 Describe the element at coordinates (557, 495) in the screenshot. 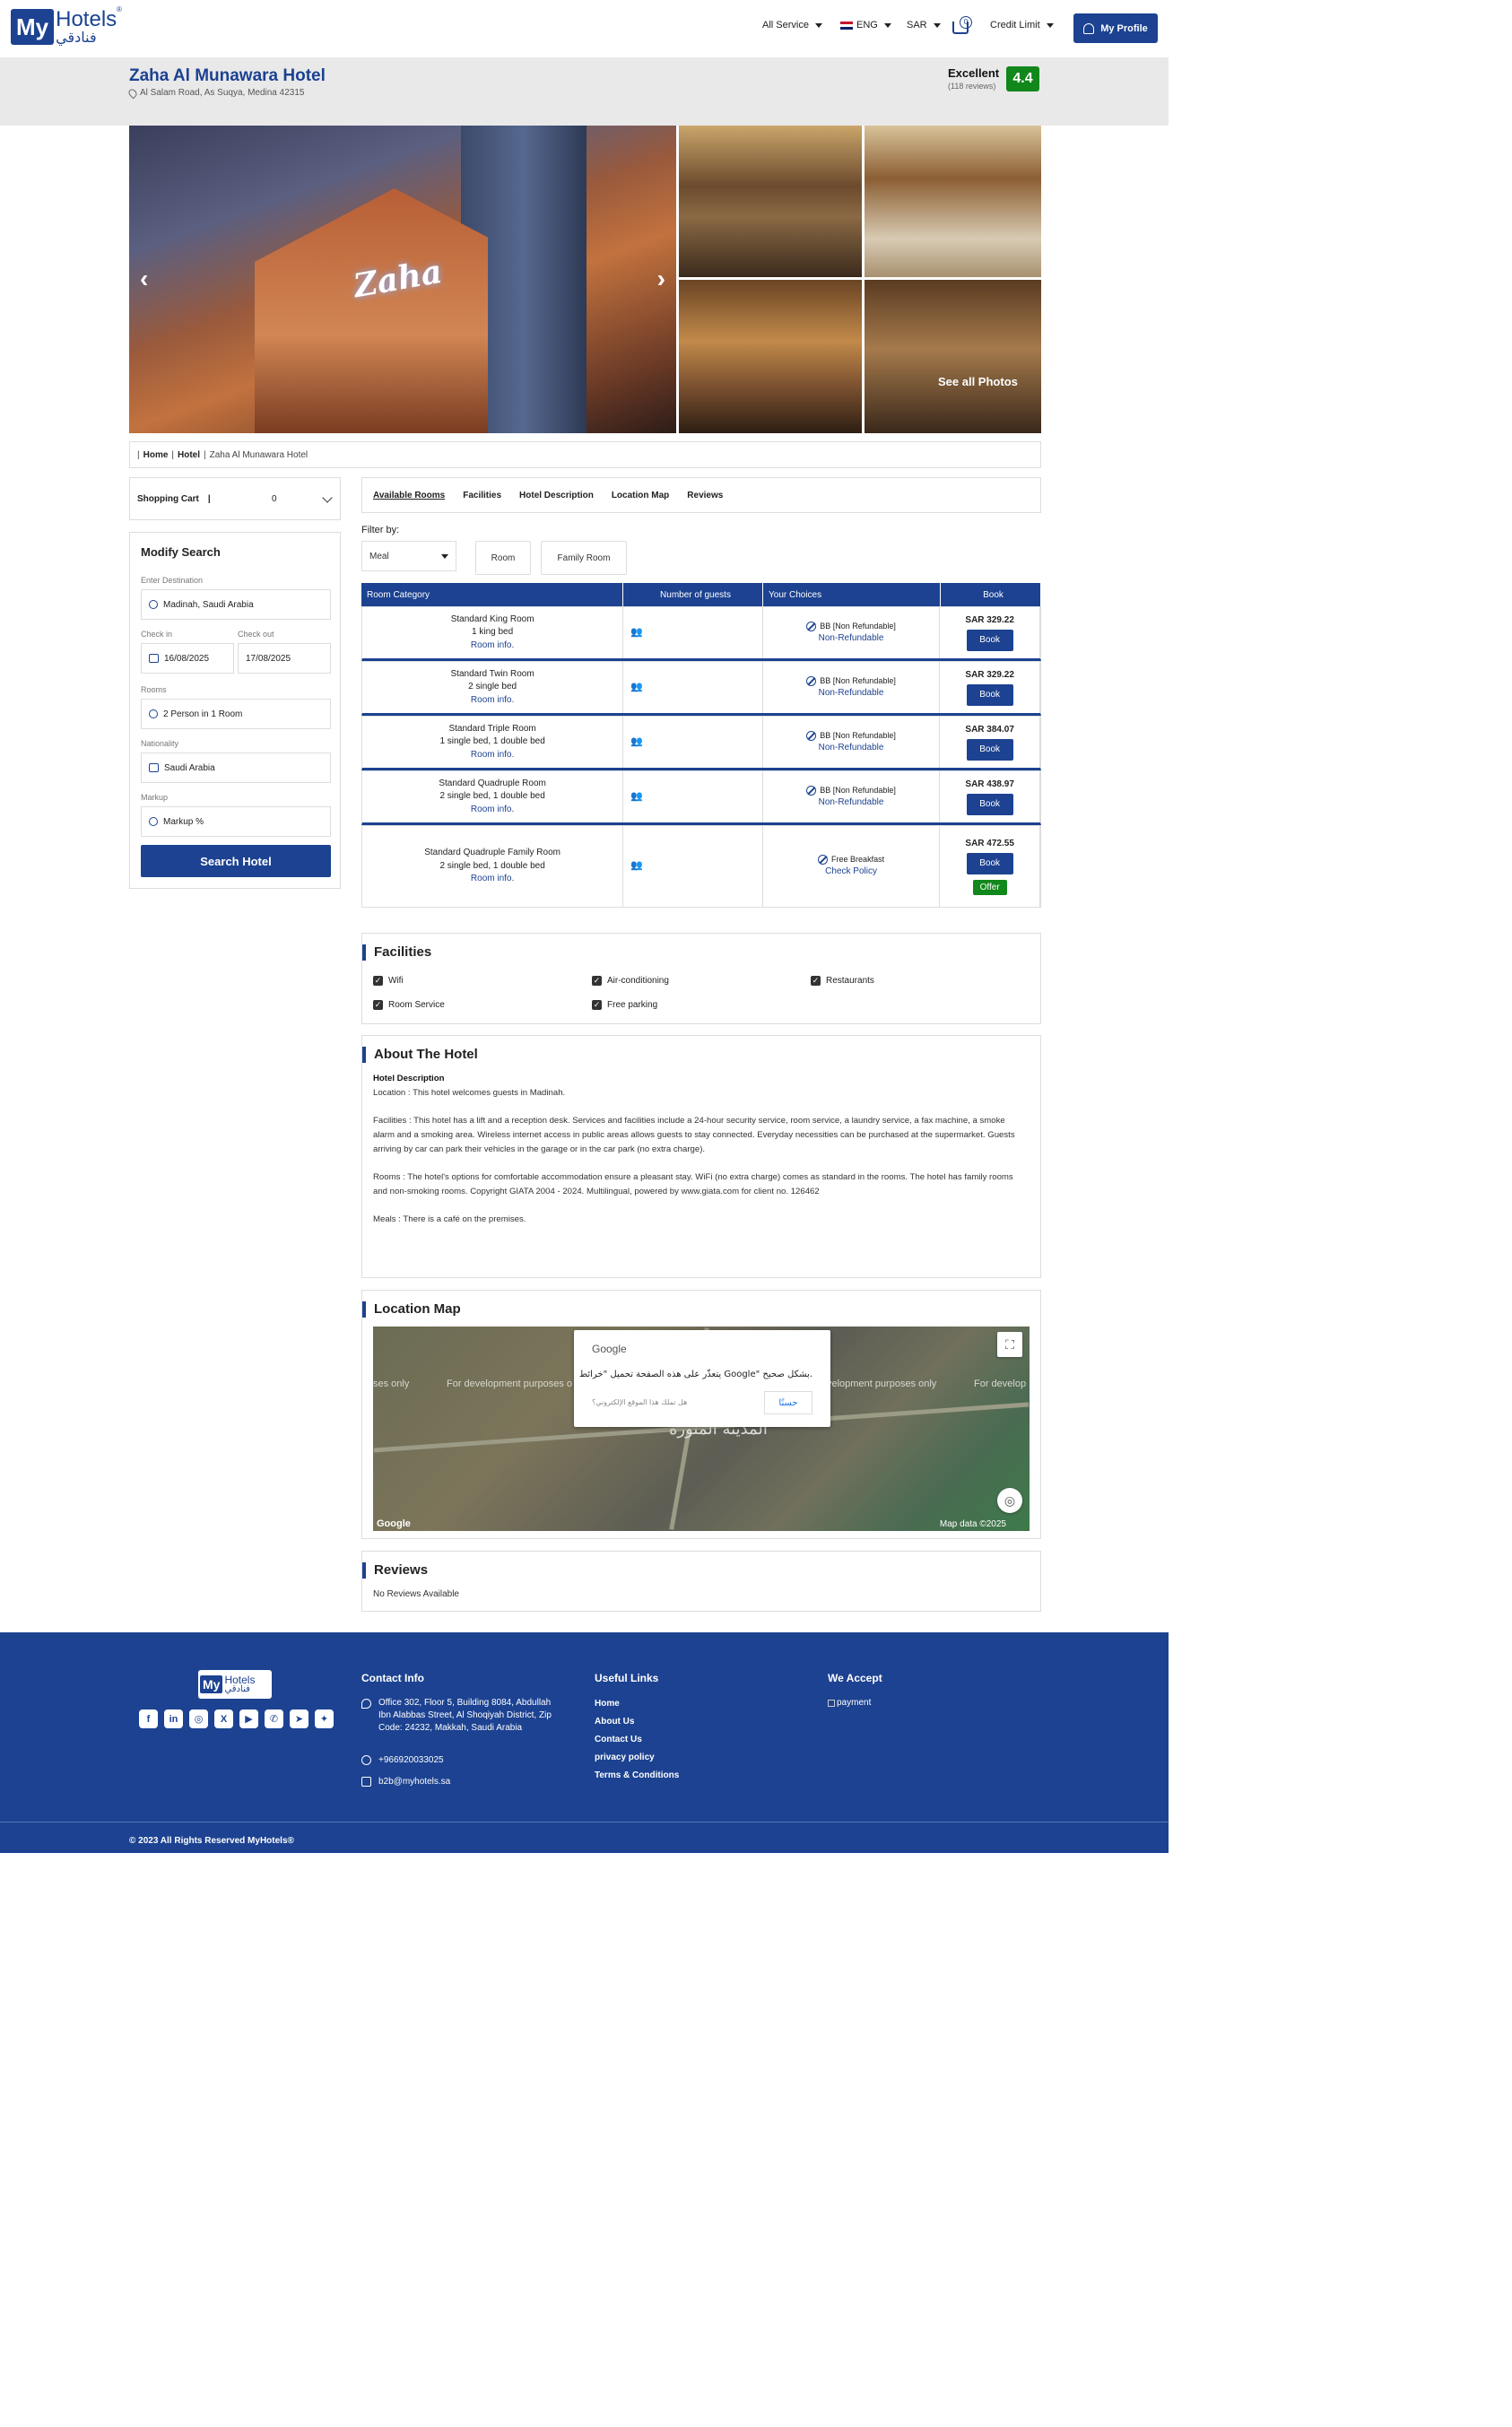

I see `tab-hotel-description: Hotel Description` at that location.